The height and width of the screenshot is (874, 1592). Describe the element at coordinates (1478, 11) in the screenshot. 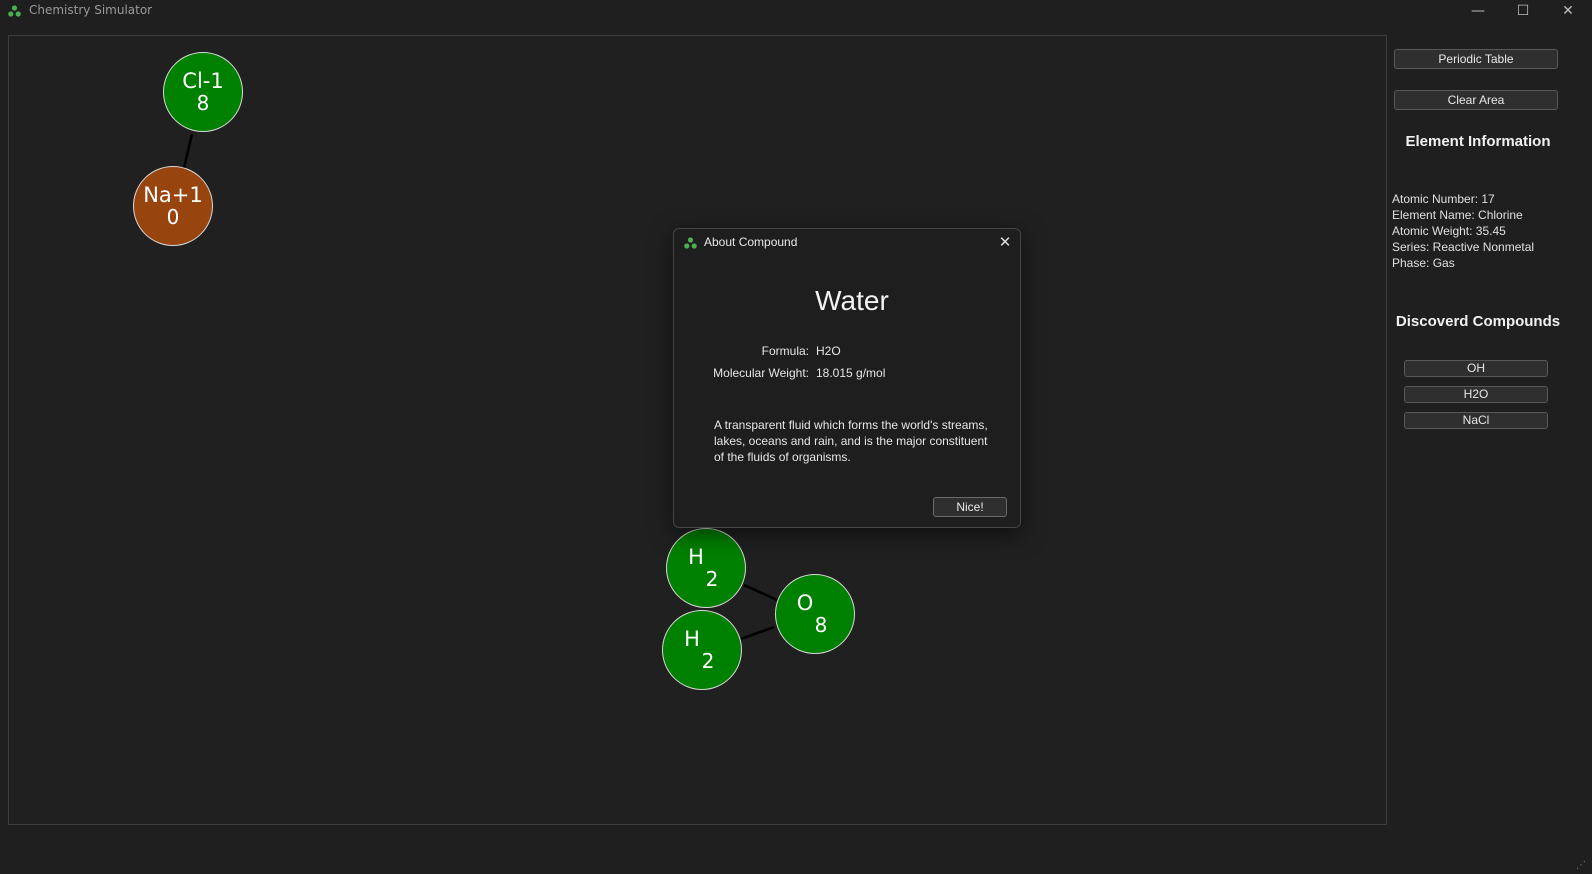

I see `minimize-button: —` at that location.